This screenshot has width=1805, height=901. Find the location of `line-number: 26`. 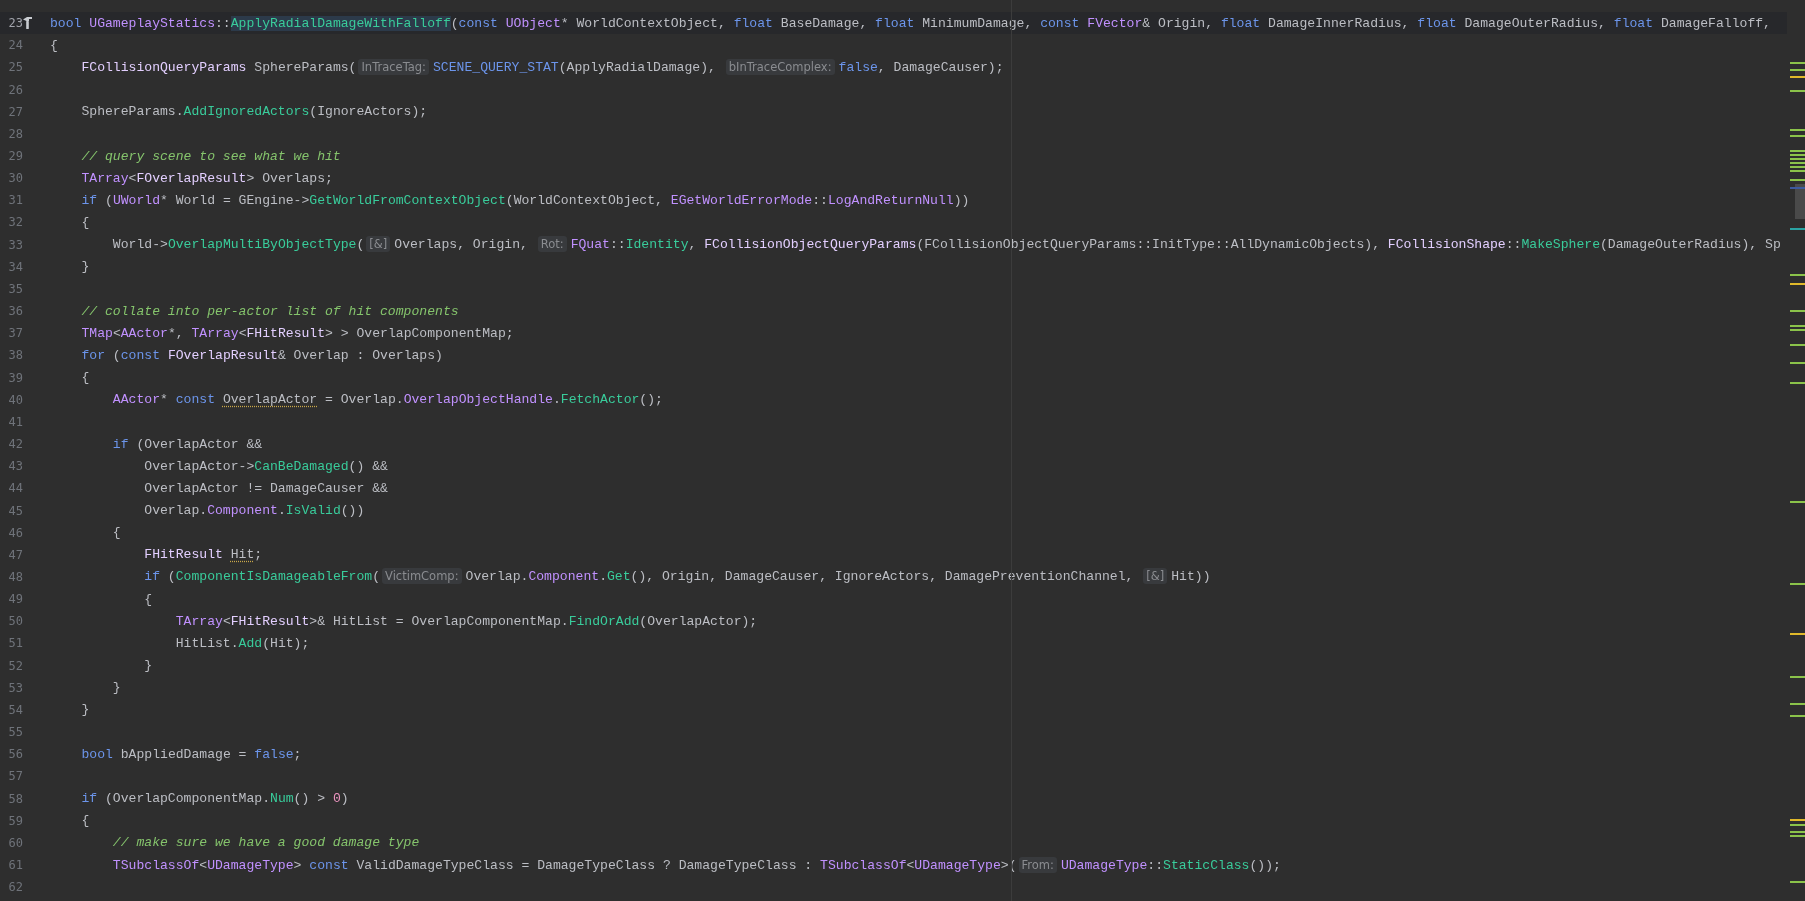

line-number: 26 is located at coordinates (15, 89).